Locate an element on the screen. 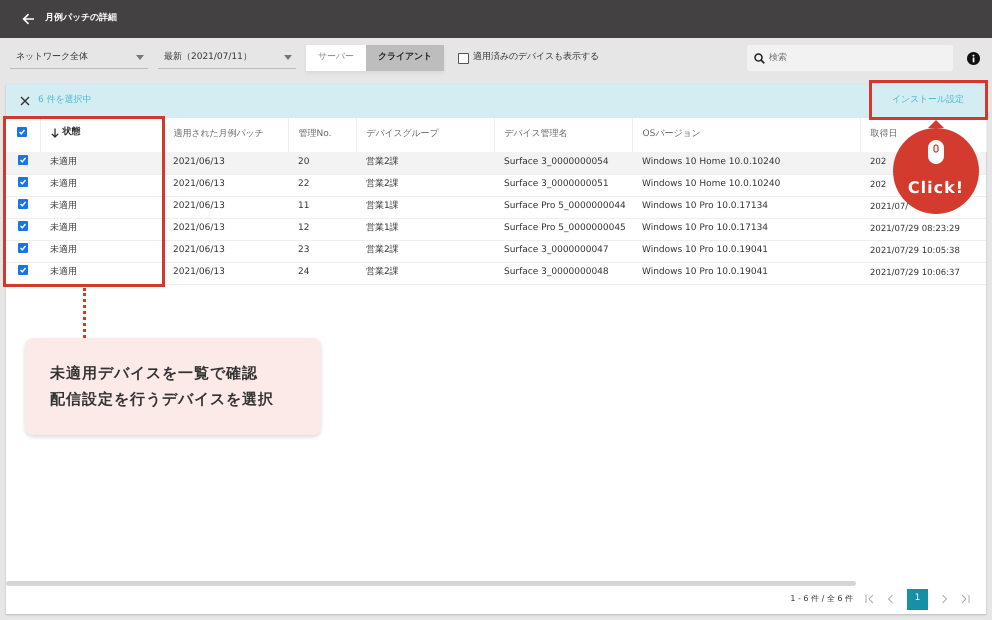 This screenshot has height=620, width=992. table-cell: 23 is located at coordinates (304, 250).